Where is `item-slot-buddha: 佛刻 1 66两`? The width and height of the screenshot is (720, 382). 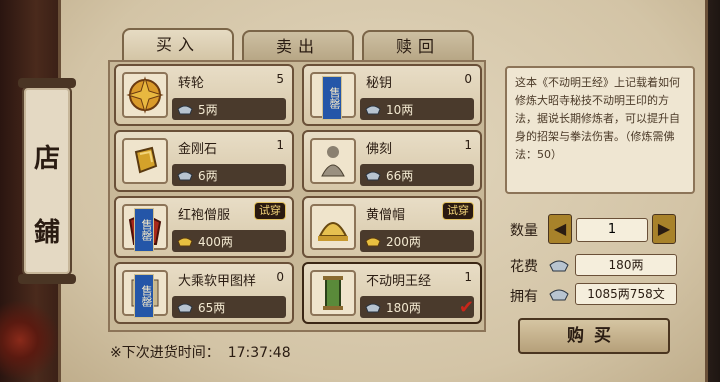 item-slot-buddha: 佛刻 1 66两 is located at coordinates (392, 161).